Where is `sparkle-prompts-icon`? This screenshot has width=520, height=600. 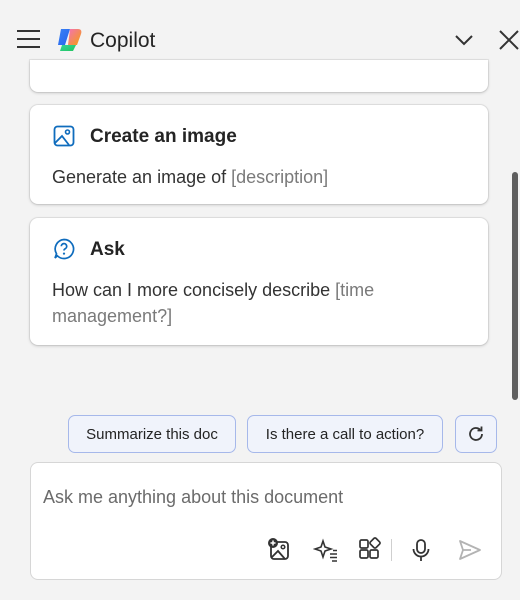 sparkle-prompts-icon is located at coordinates (326, 550).